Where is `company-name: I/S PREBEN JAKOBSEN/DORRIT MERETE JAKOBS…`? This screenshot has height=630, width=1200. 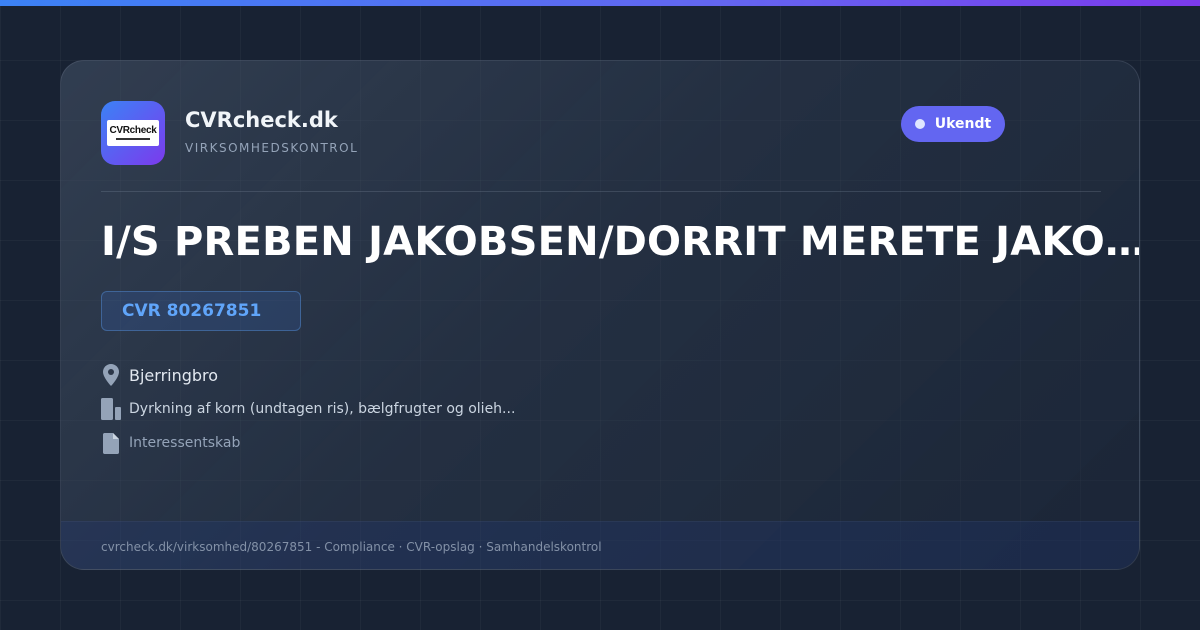 company-name: I/S PREBEN JAKOBSEN/DORRIT MERETE JAKOBS… is located at coordinates (620, 242).